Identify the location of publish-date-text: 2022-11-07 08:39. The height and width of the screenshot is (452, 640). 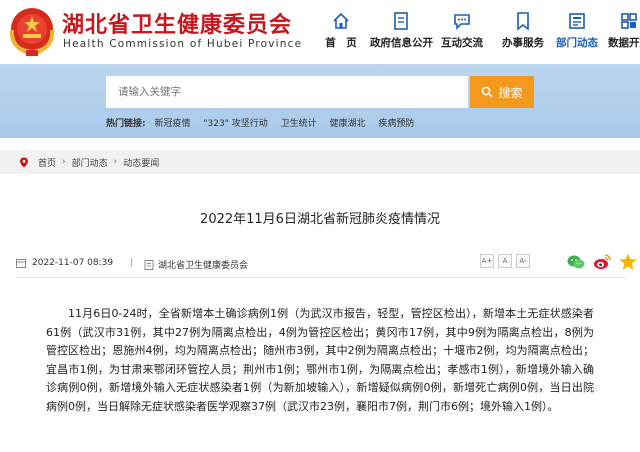
(73, 263).